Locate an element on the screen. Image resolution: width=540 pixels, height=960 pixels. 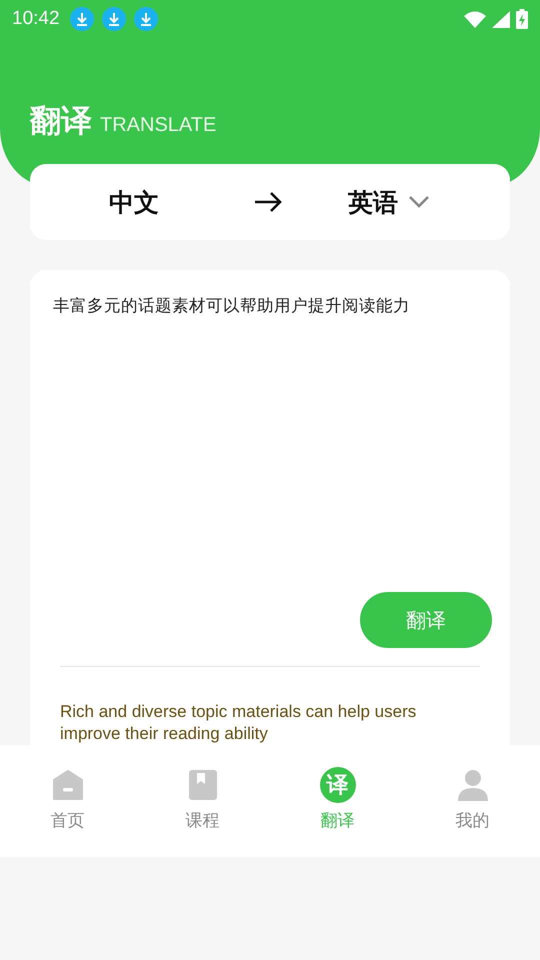
arrow-right-icon is located at coordinates (268, 202).